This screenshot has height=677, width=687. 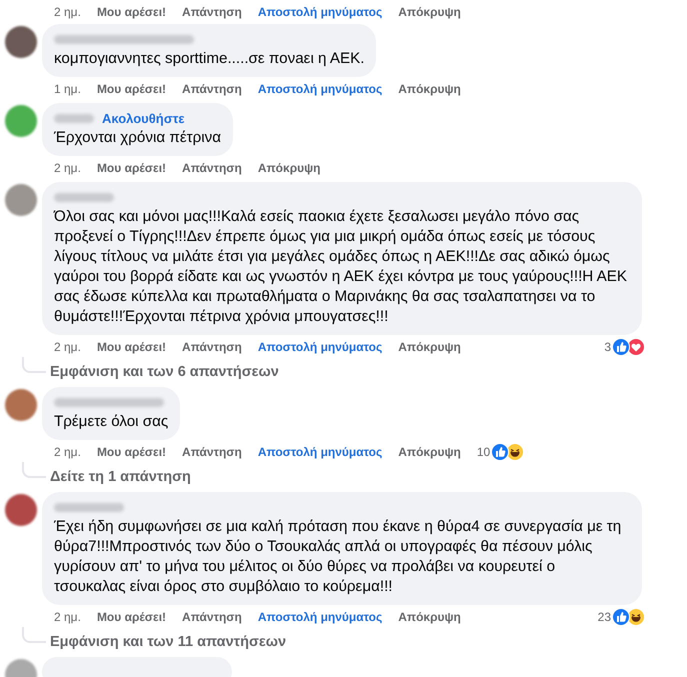 I want to click on comment-text: Όλοι σας και μόνοι μας!!!Καλά εσείς παοκια έχετε ξεσαλωσει μεγάλο πόνο σας προξενεί ο Τίγρης!!!Δεν έπρεπε όμως για μια μικρή ομάδα όπως εσείς με τόσους λίγους τίτλους να μιλάτε έτσι για μεγάλες ομάδες όπως η ΑΕΚ!!!Δε σας αδικώ όμως γαύροι του βορρά είδατε και ως γνωστόν η ΑΕΚ έχει κόντρα με τους γαύρους!!!Η ΑΕΚ σας έδωσε κύπελλα και πρωταθλήματα ο Μαρινάκης θα σας τσαλαπατησει να το θυμάστε!!!Έρχονται πέτρινα χρόνια μπουγατσες!!!, so click(x=341, y=267).